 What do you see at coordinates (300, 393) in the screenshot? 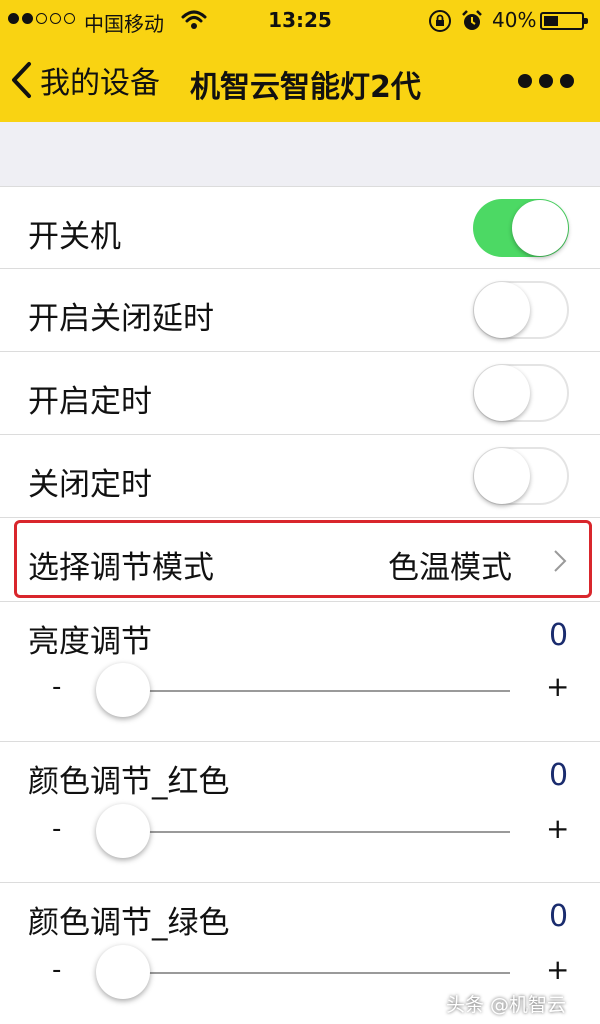
I see `toggle-row-timer-on: 开启定时` at bounding box center [300, 393].